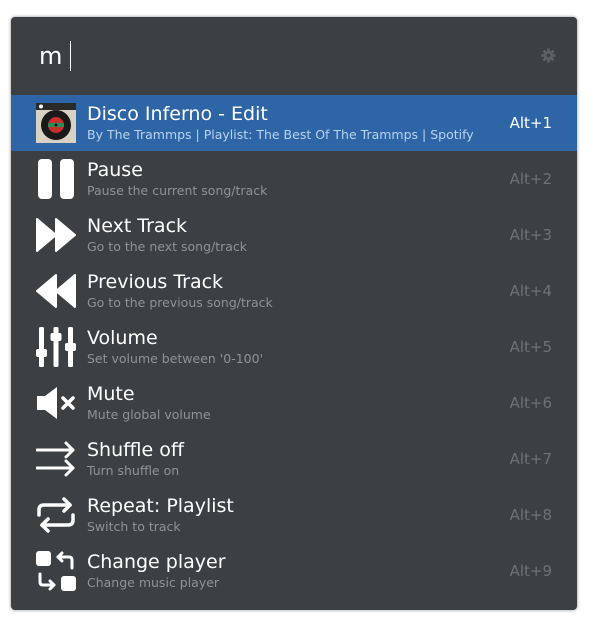 This screenshot has width=590, height=630. I want to click on result-shortcut: Alt+4, so click(530, 291).